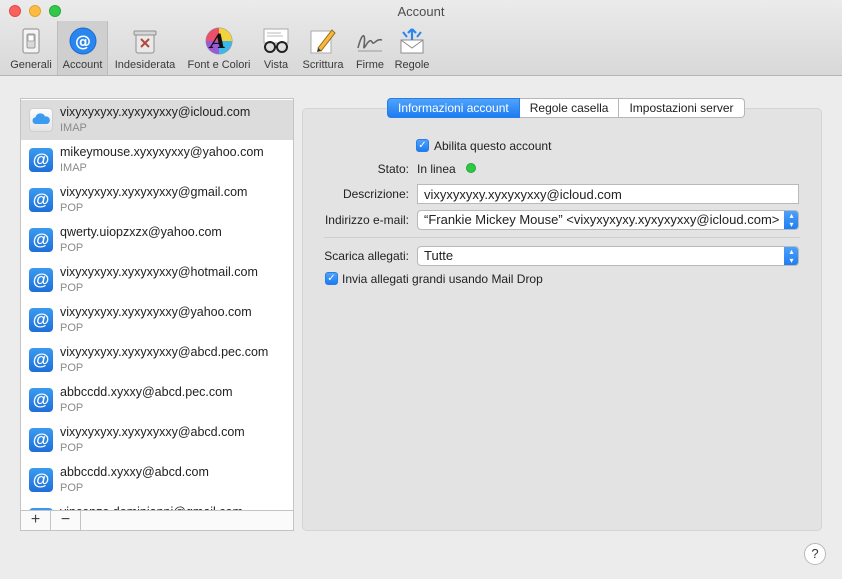  What do you see at coordinates (366, 256) in the screenshot?
I see `download-attachments-label: Scarica allegati:` at bounding box center [366, 256].